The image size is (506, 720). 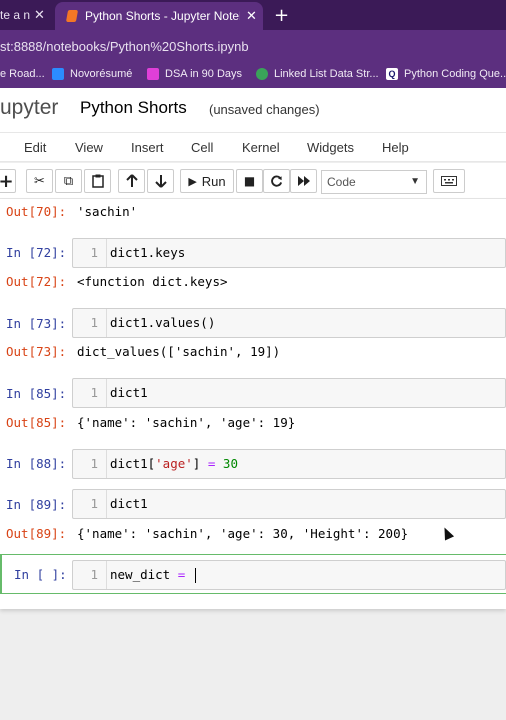 I want to click on keyboard-icon, so click(x=449, y=181).